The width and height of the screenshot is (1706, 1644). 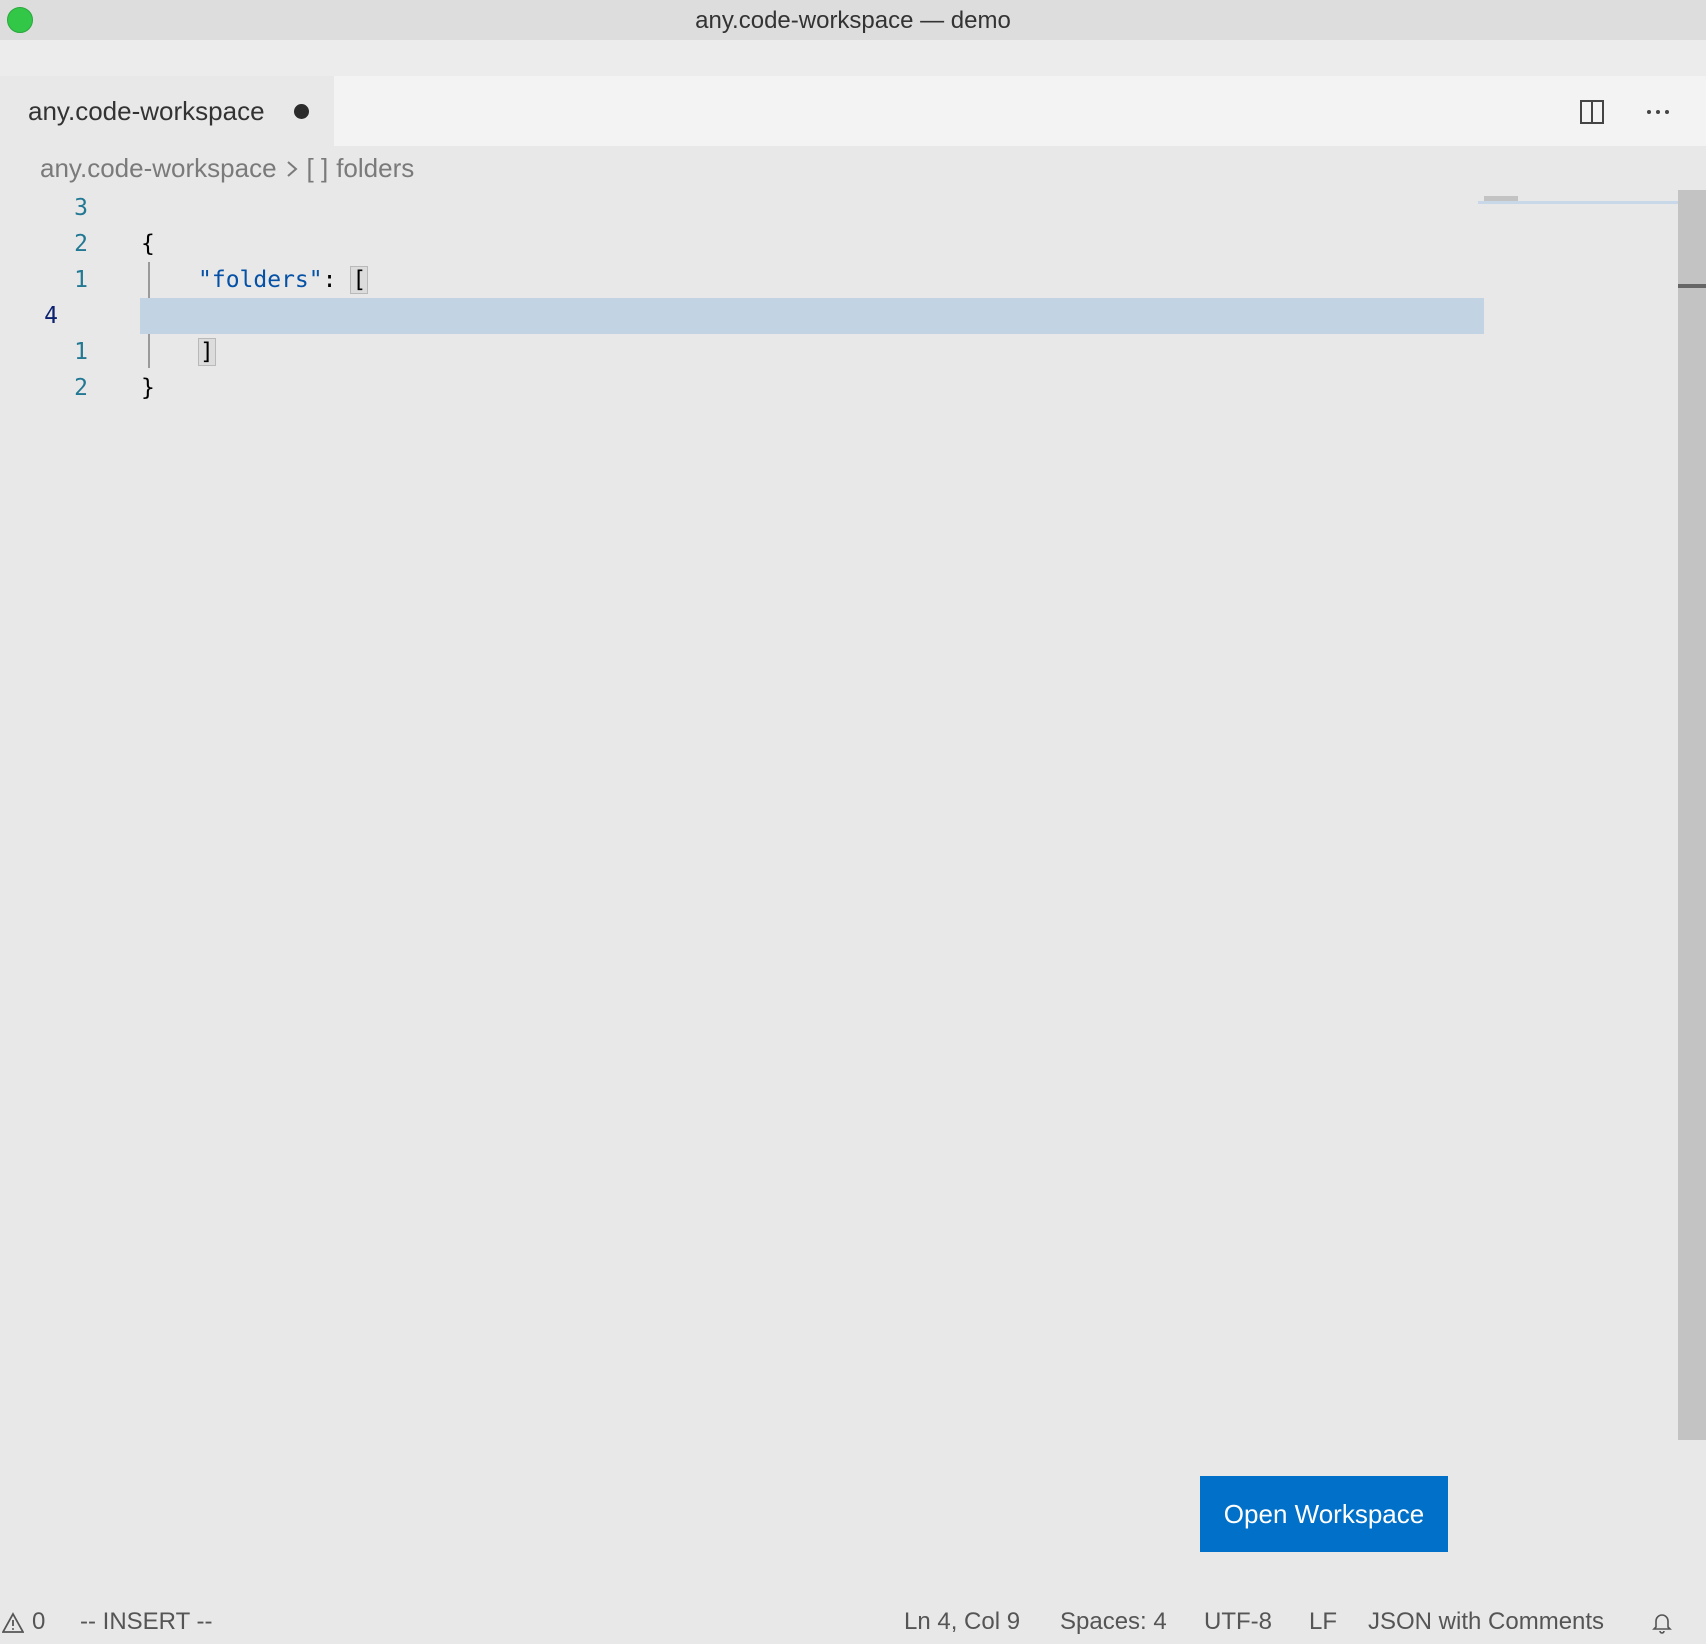 What do you see at coordinates (1658, 112) in the screenshot?
I see `more-actions-icon` at bounding box center [1658, 112].